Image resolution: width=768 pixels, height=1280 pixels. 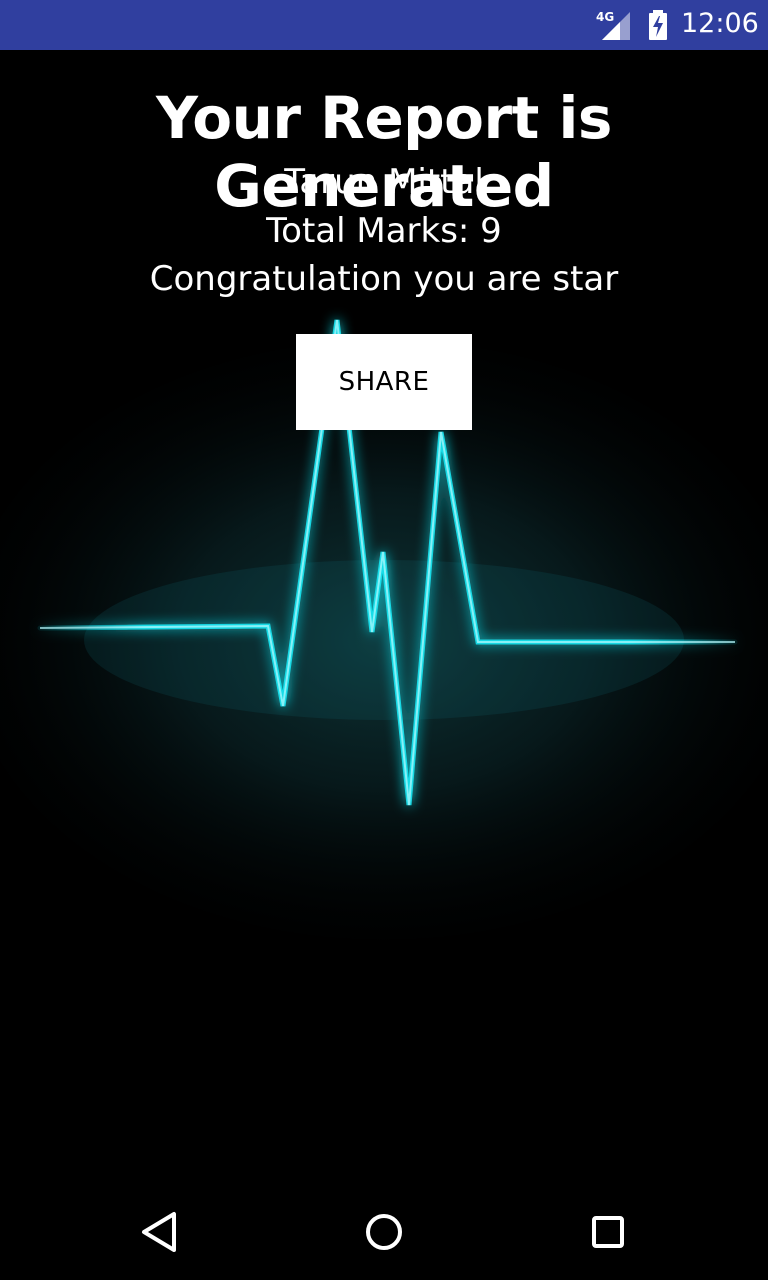 What do you see at coordinates (720, 23) in the screenshot?
I see `status-clock: 12:06` at bounding box center [720, 23].